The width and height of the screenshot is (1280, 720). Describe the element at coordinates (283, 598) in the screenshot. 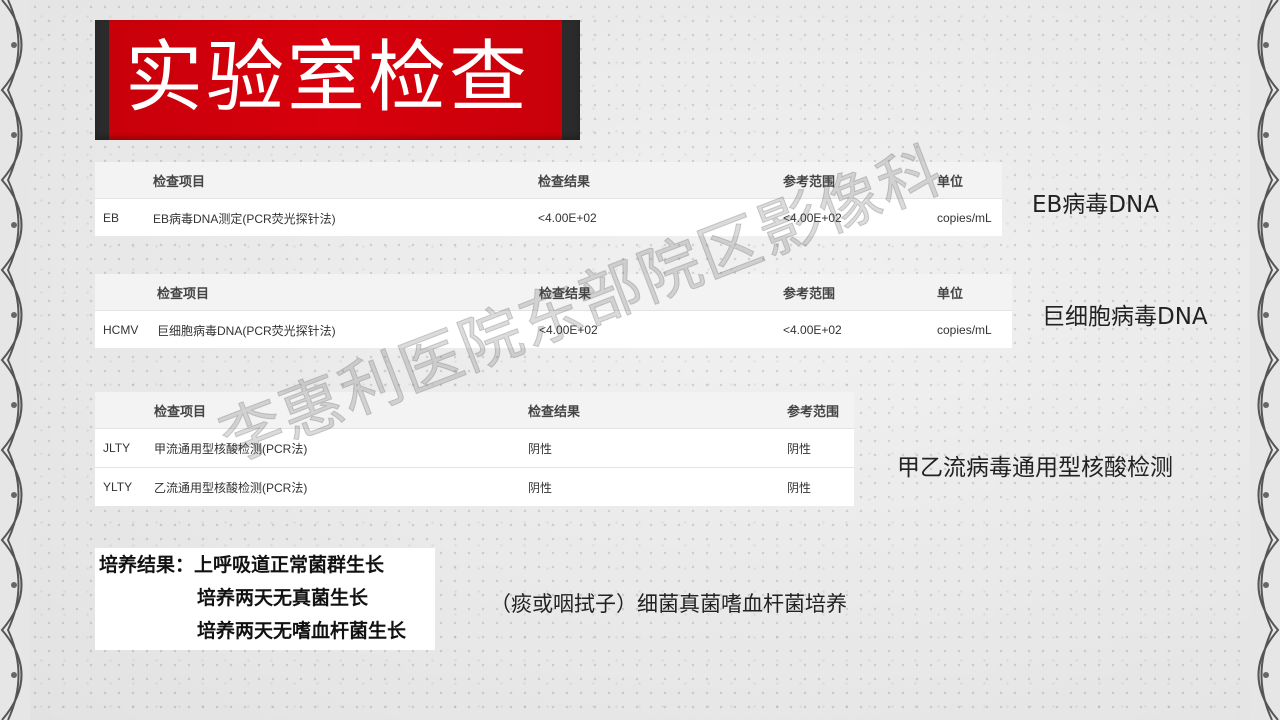

I see `culture-line: 培养两天无真菌生长` at that location.